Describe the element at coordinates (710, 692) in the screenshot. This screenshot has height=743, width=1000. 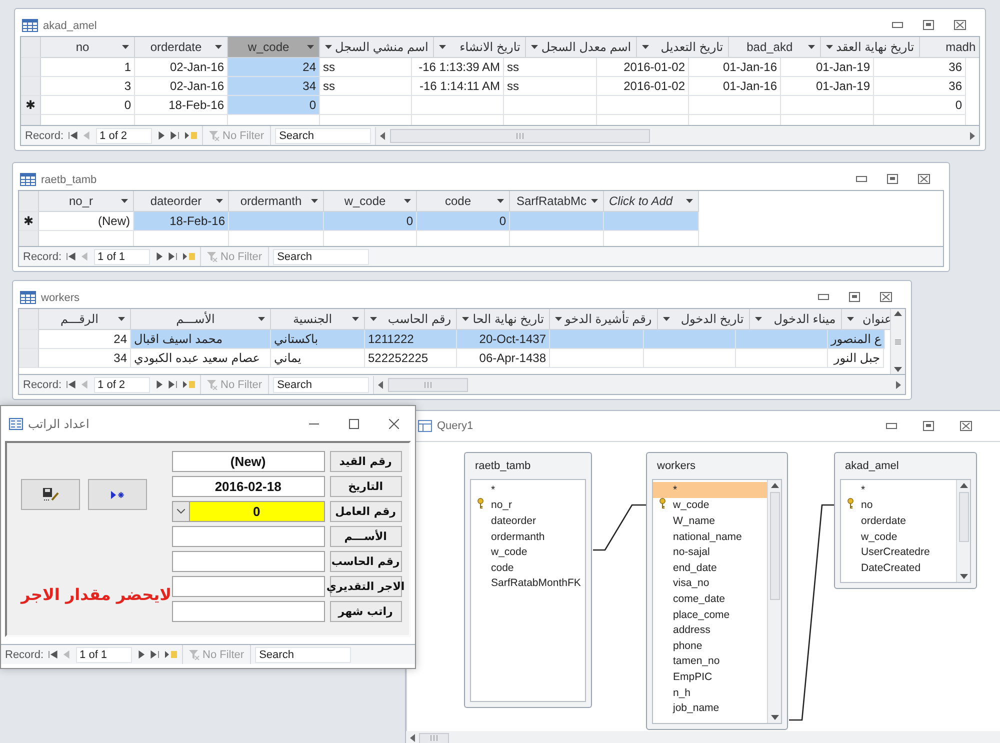
I see `field-item: n_h` at that location.